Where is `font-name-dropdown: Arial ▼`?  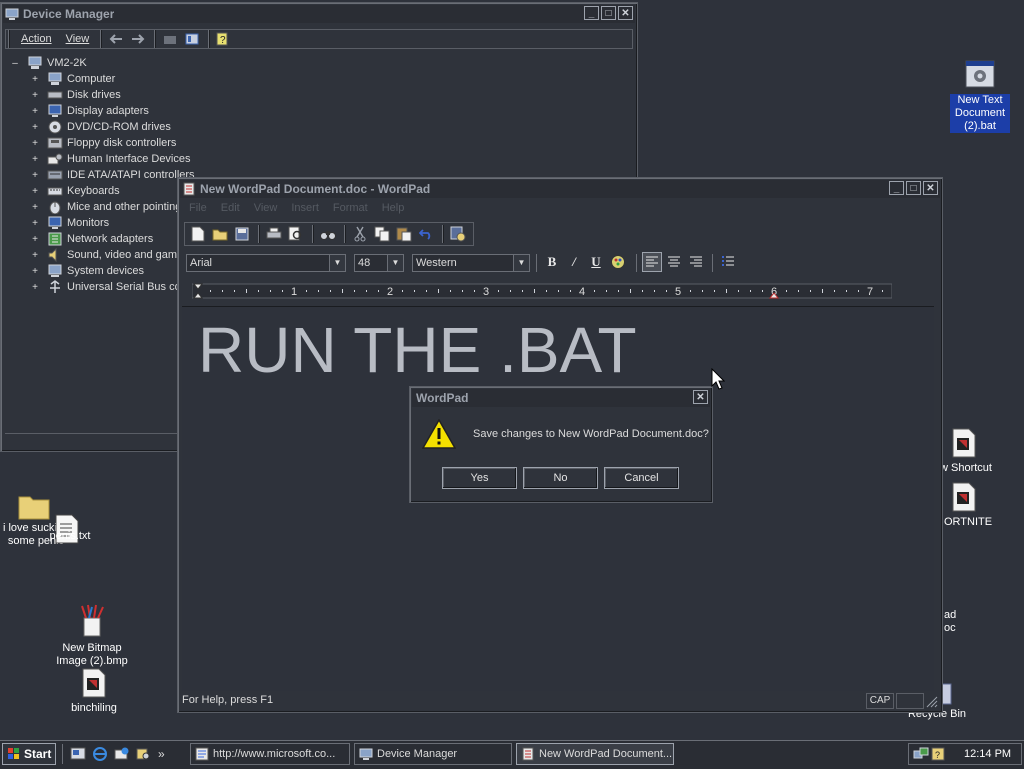
font-name-dropdown: Arial ▼ is located at coordinates (266, 263).